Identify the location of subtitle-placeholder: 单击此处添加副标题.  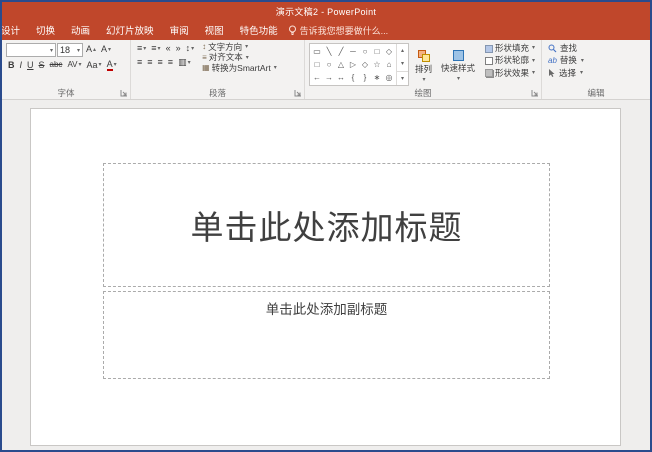
(326, 335).